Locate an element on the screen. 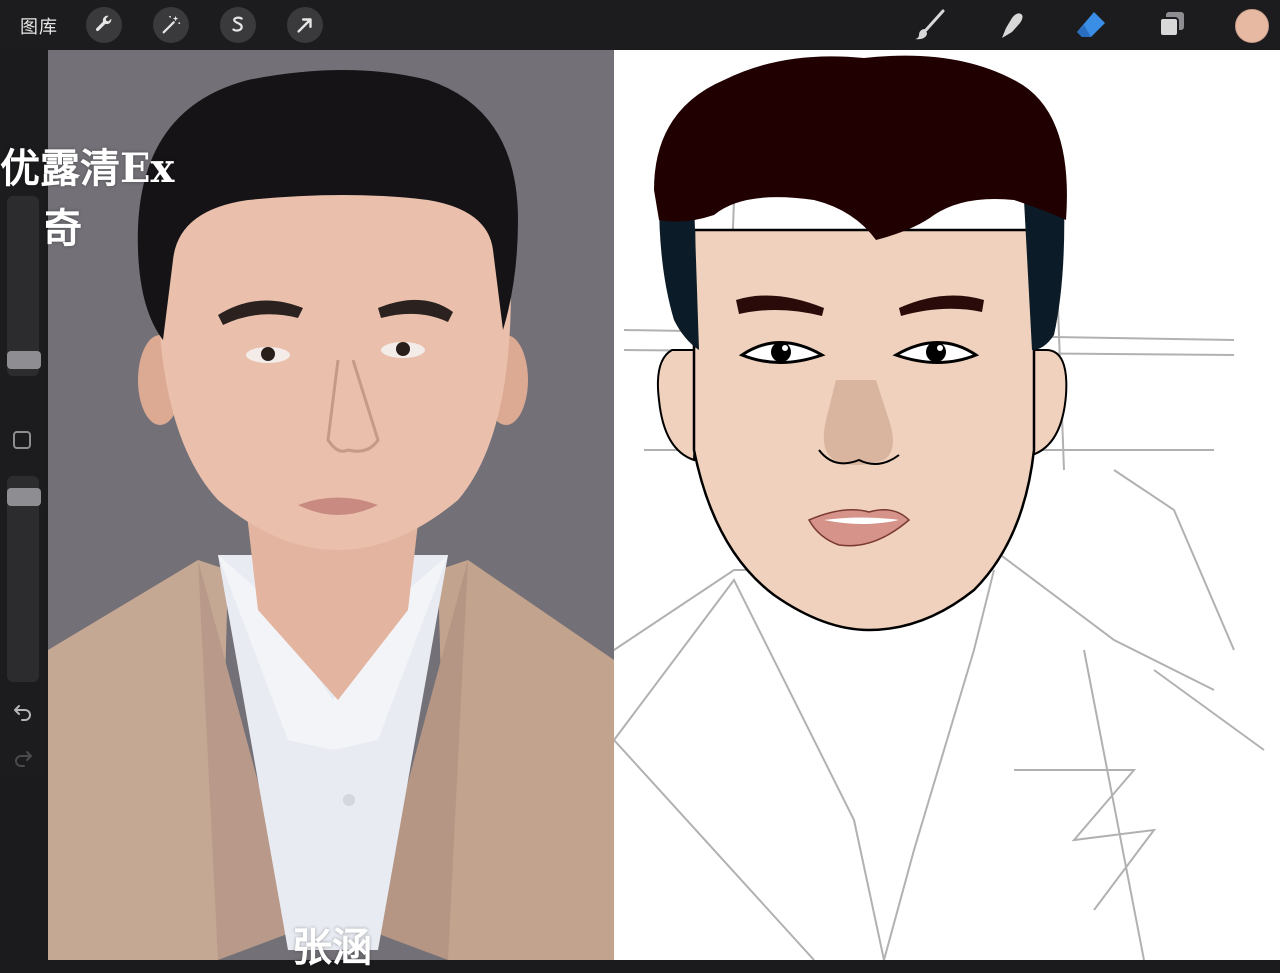  layers-button is located at coordinates (1172, 25).